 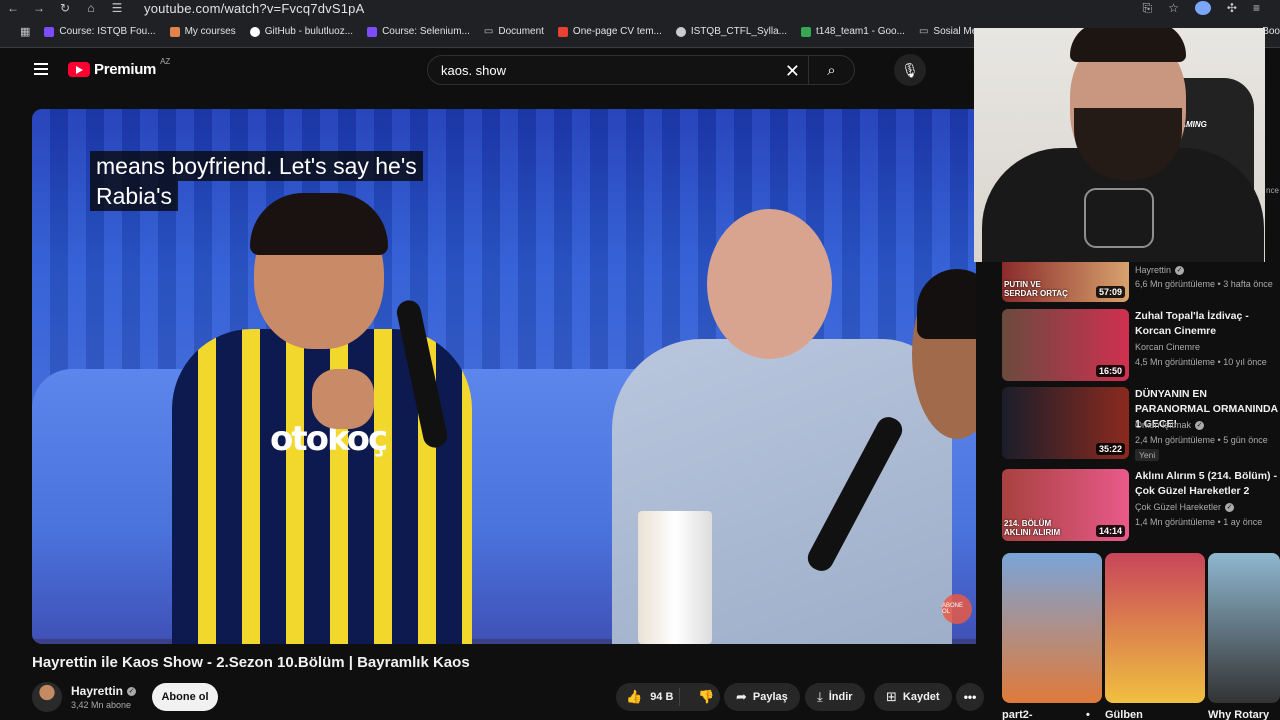 What do you see at coordinates (185, 697) in the screenshot?
I see `subscribe-button: Abone ol` at bounding box center [185, 697].